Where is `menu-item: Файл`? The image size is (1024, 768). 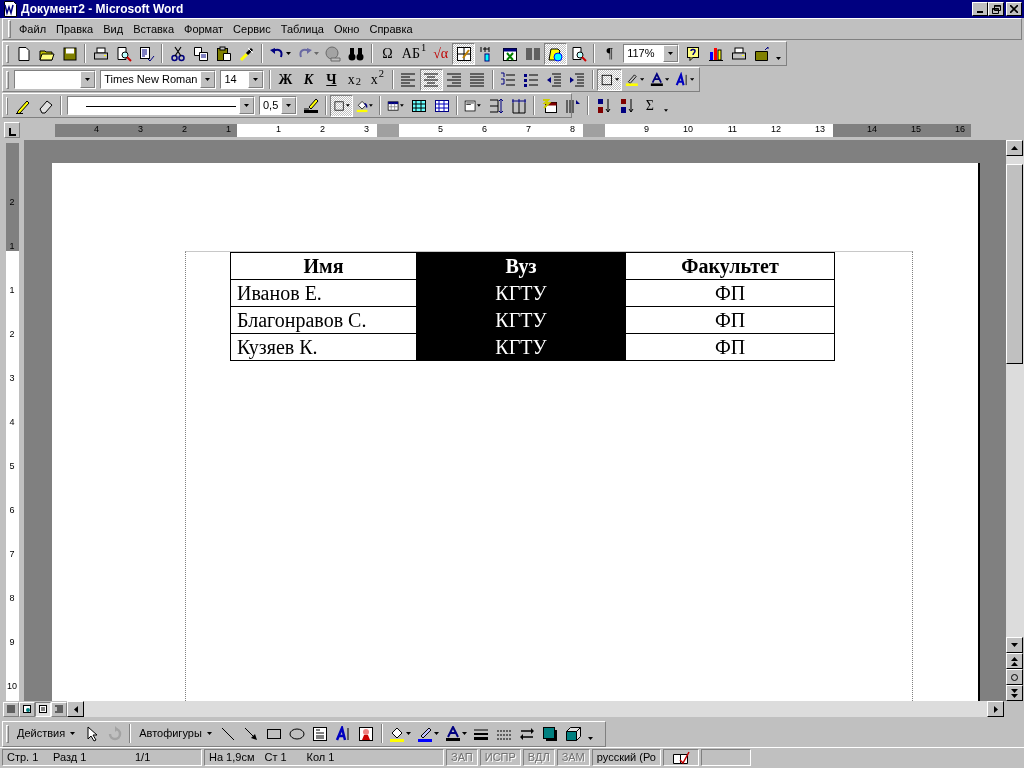
menu-item: Файл is located at coordinates (33, 29).